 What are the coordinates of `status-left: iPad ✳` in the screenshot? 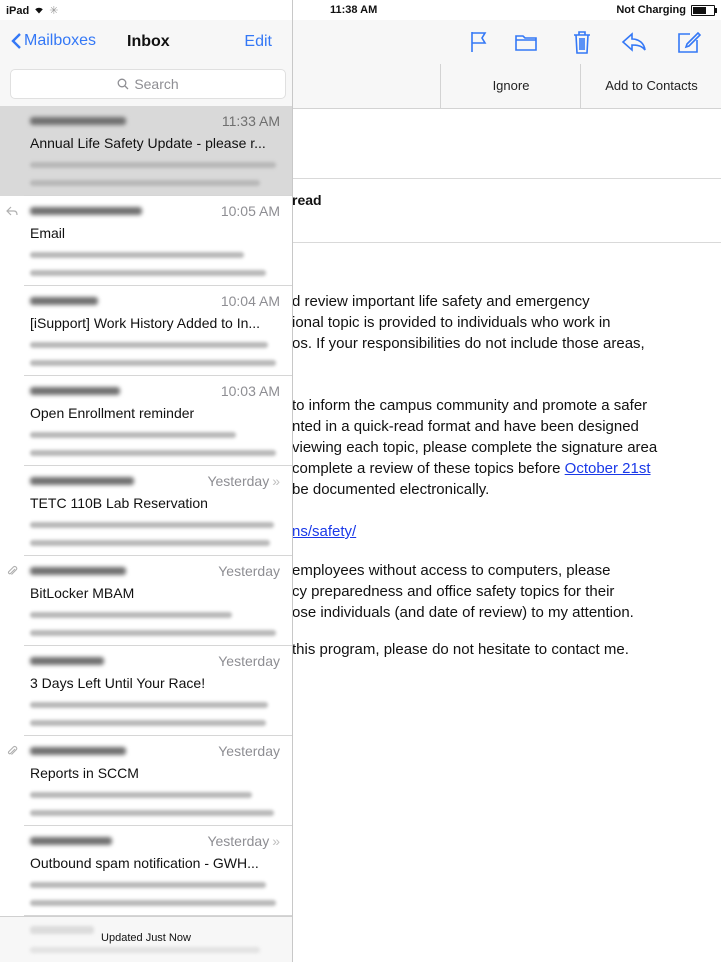 It's located at (32, 11).